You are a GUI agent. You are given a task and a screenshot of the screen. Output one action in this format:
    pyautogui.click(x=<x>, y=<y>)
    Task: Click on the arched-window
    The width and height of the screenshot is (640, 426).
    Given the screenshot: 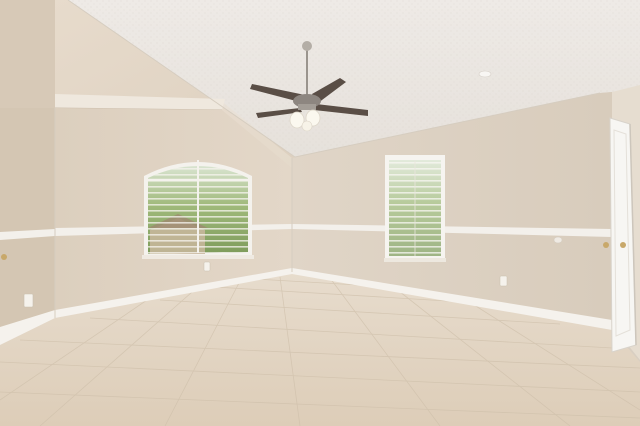 What is the action you would take?
    pyautogui.click(x=198, y=209)
    